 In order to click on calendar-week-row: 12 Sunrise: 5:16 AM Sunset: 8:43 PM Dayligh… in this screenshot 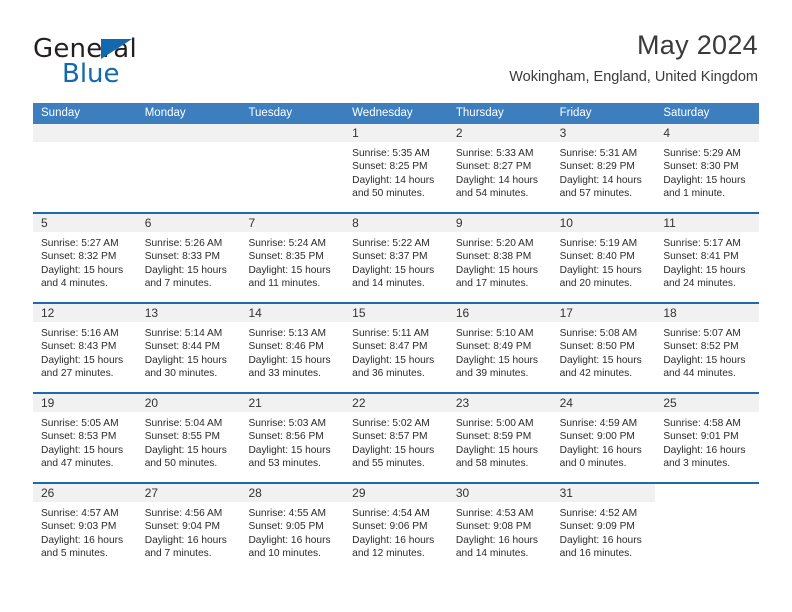, I will do `click(396, 347)`.